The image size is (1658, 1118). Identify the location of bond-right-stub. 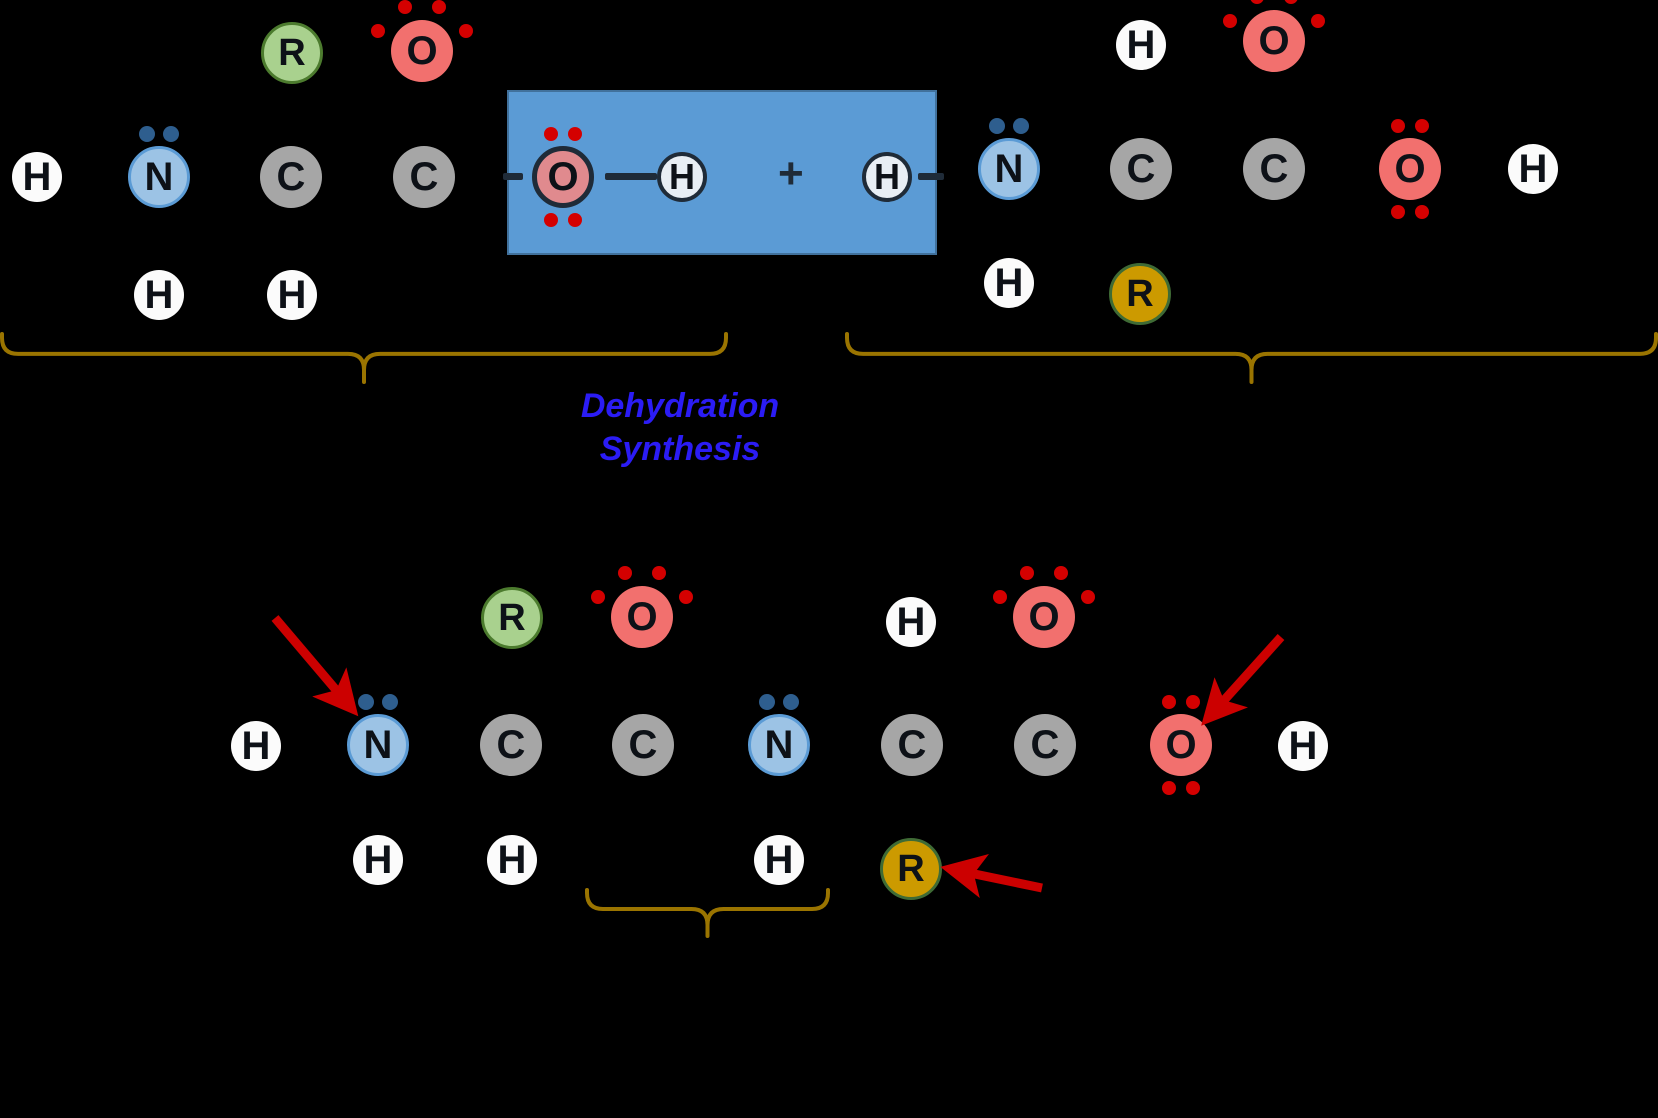
(931, 176).